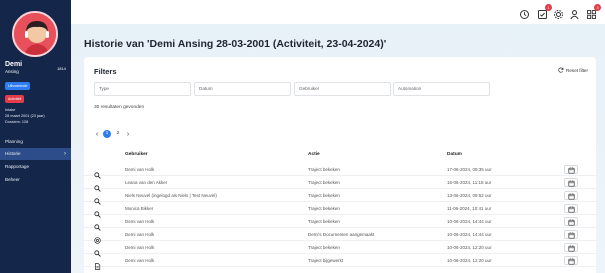  I want to click on info-intake: Intake, so click(10, 110).